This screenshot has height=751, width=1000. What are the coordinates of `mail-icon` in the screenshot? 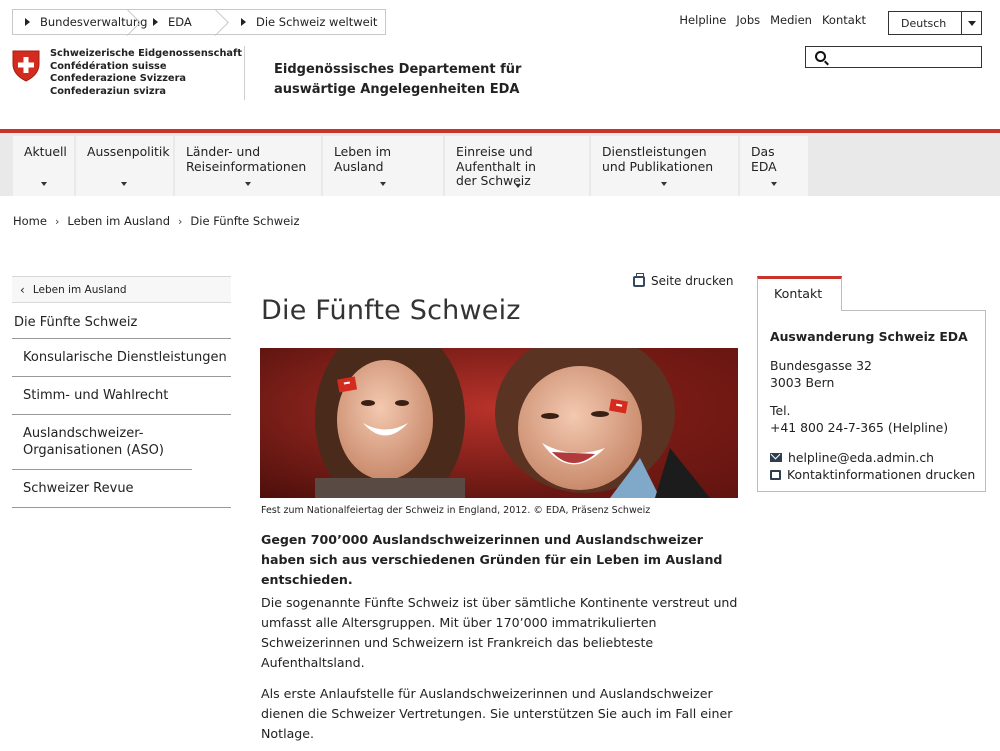 It's located at (776, 457).